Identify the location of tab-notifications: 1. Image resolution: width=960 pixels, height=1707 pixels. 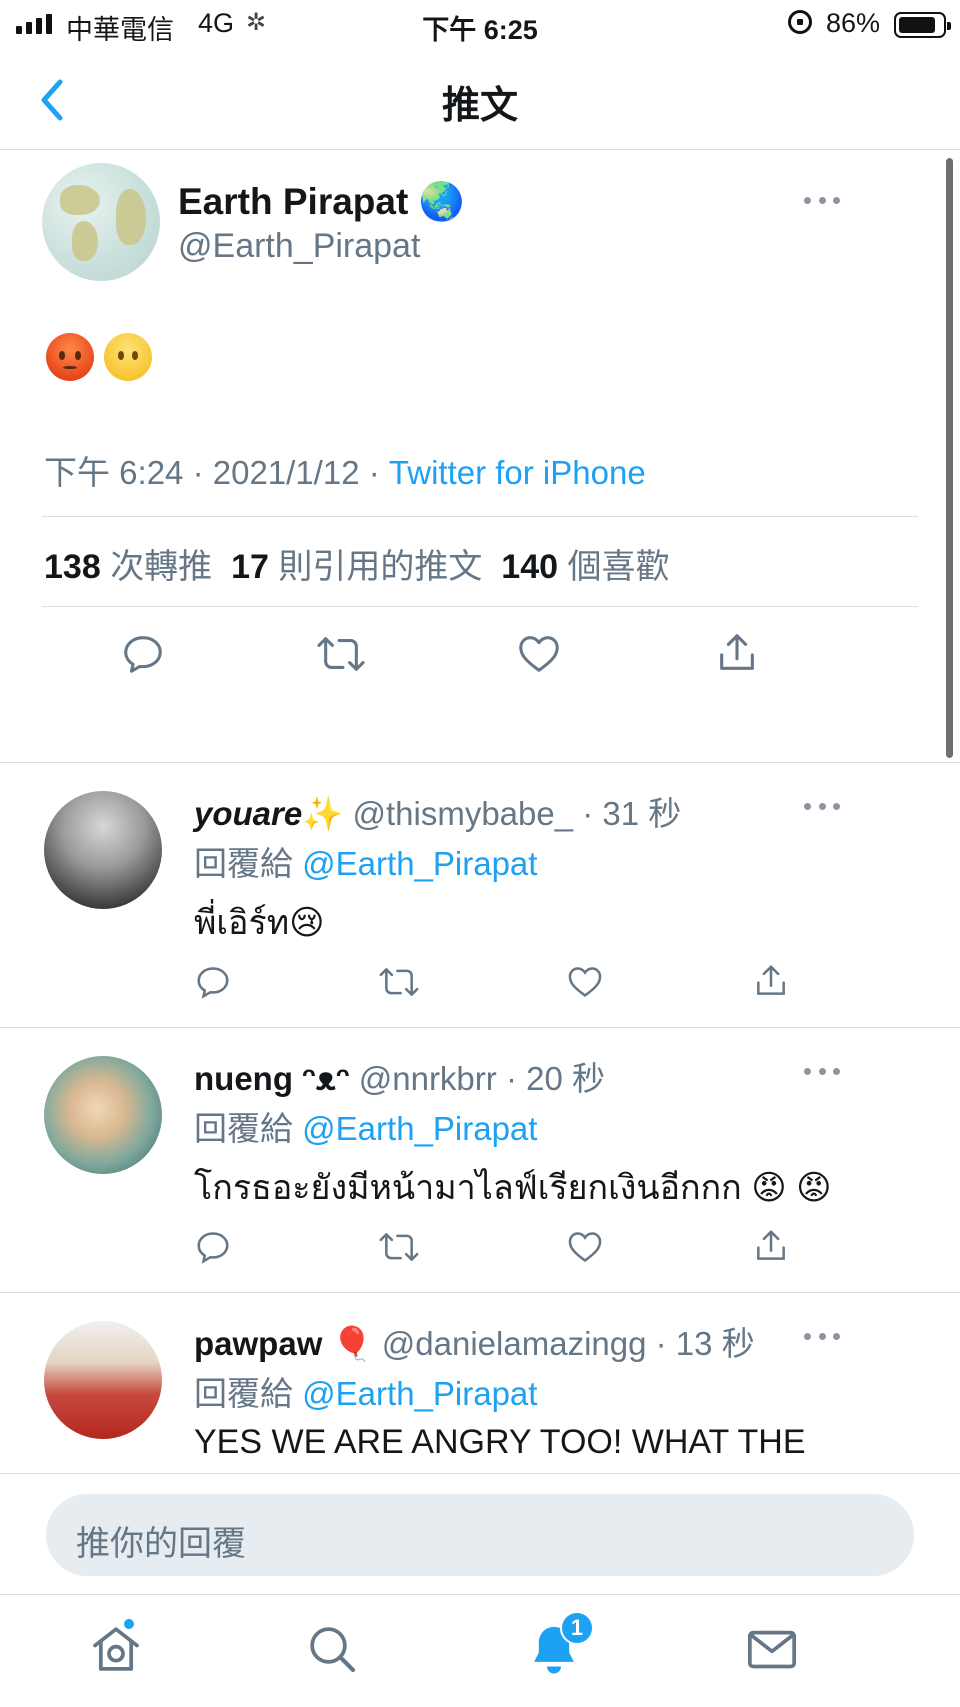
(560, 1644).